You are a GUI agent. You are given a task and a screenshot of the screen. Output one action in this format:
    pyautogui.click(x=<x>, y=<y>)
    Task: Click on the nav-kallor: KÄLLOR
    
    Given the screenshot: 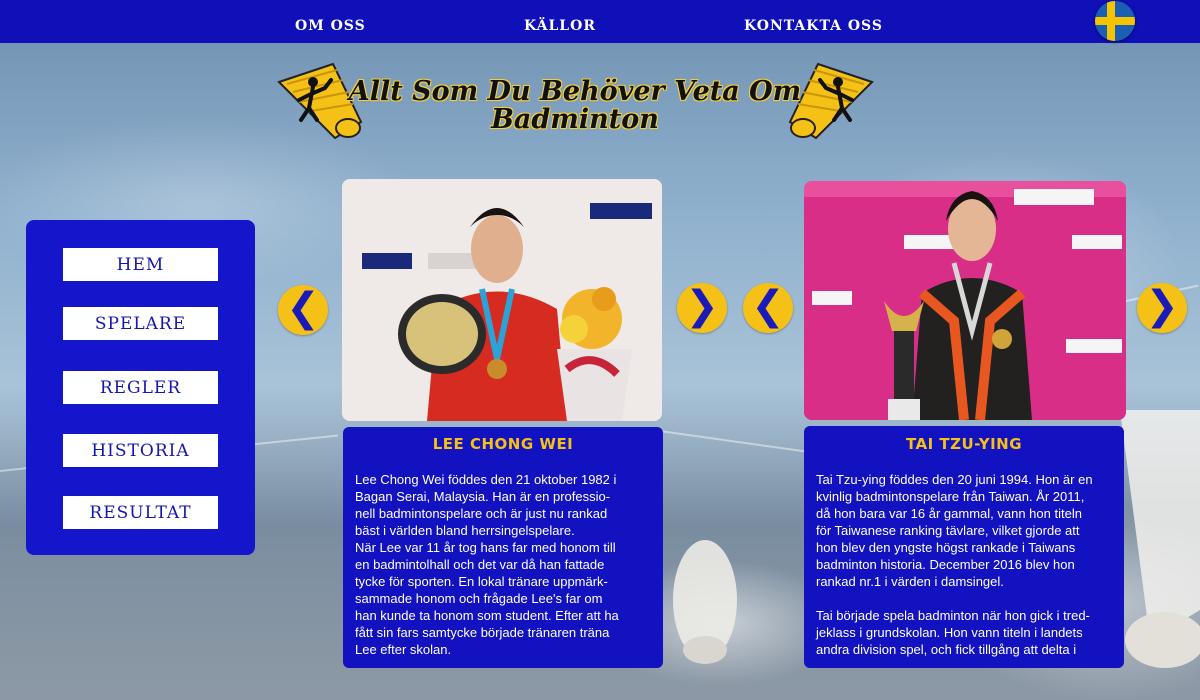 What is the action you would take?
    pyautogui.click(x=560, y=21)
    